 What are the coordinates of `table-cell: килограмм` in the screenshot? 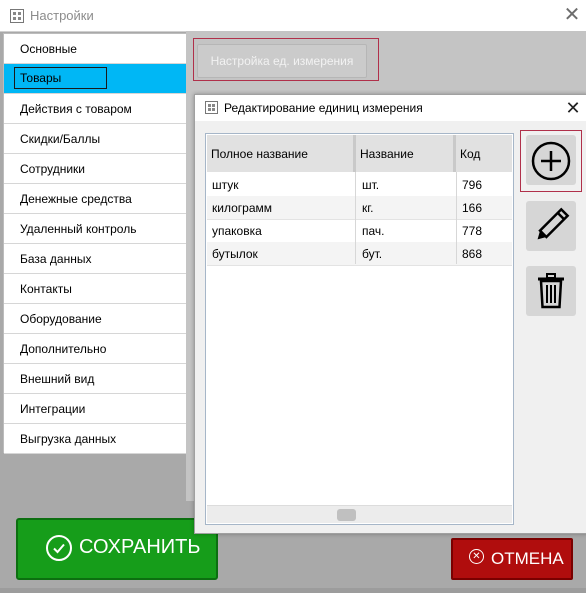 It's located at (242, 208).